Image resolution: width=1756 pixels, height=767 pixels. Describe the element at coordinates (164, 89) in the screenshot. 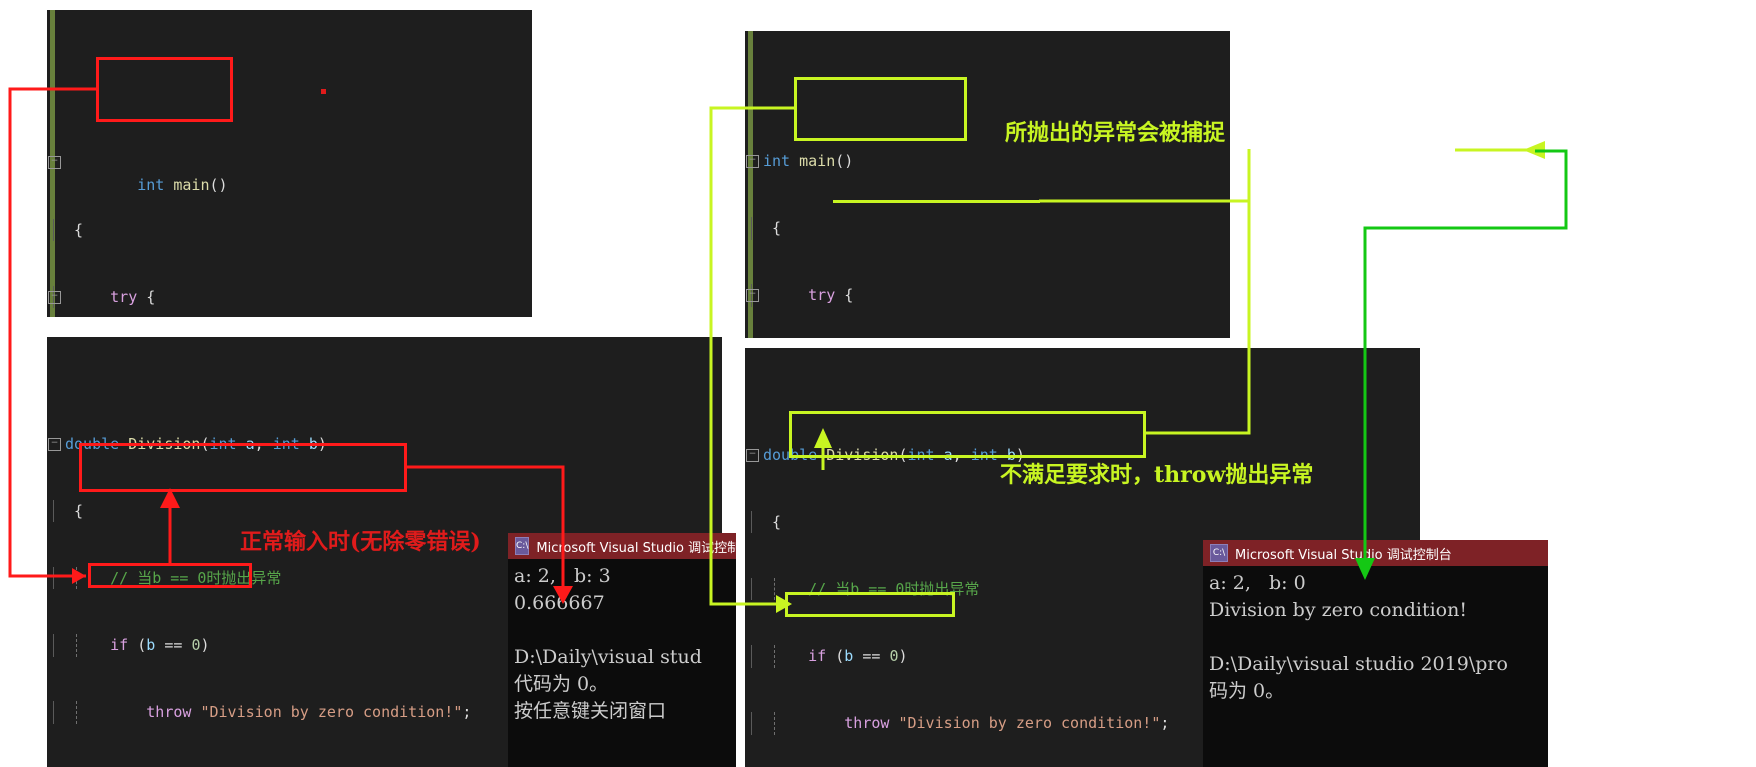

I see `left-highlight-try-block` at that location.